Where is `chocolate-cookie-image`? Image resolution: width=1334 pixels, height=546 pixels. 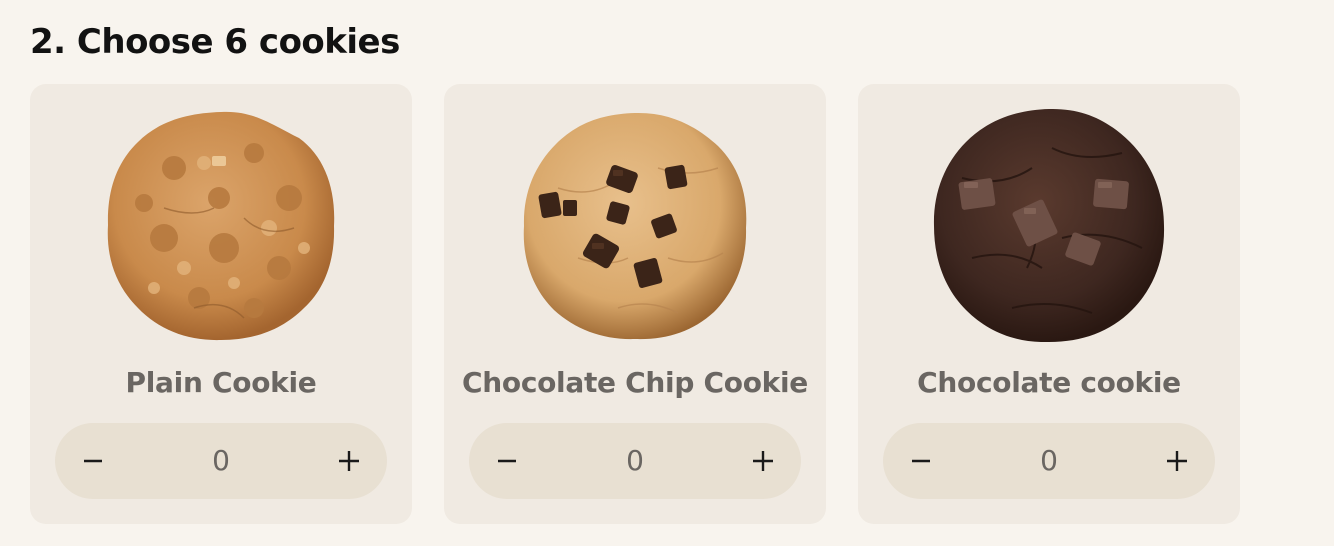 chocolate-cookie-image is located at coordinates (1049, 225).